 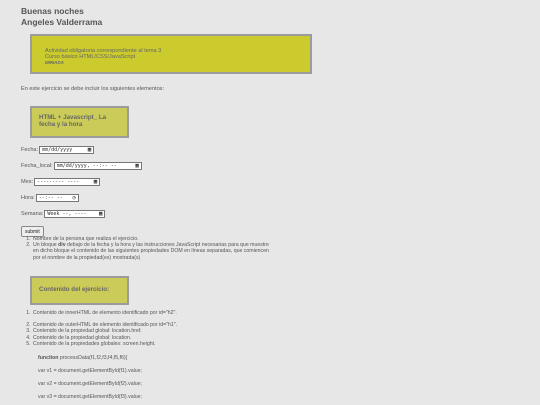 I want to click on time-input: --:-- -- ◷, so click(x=57, y=198).